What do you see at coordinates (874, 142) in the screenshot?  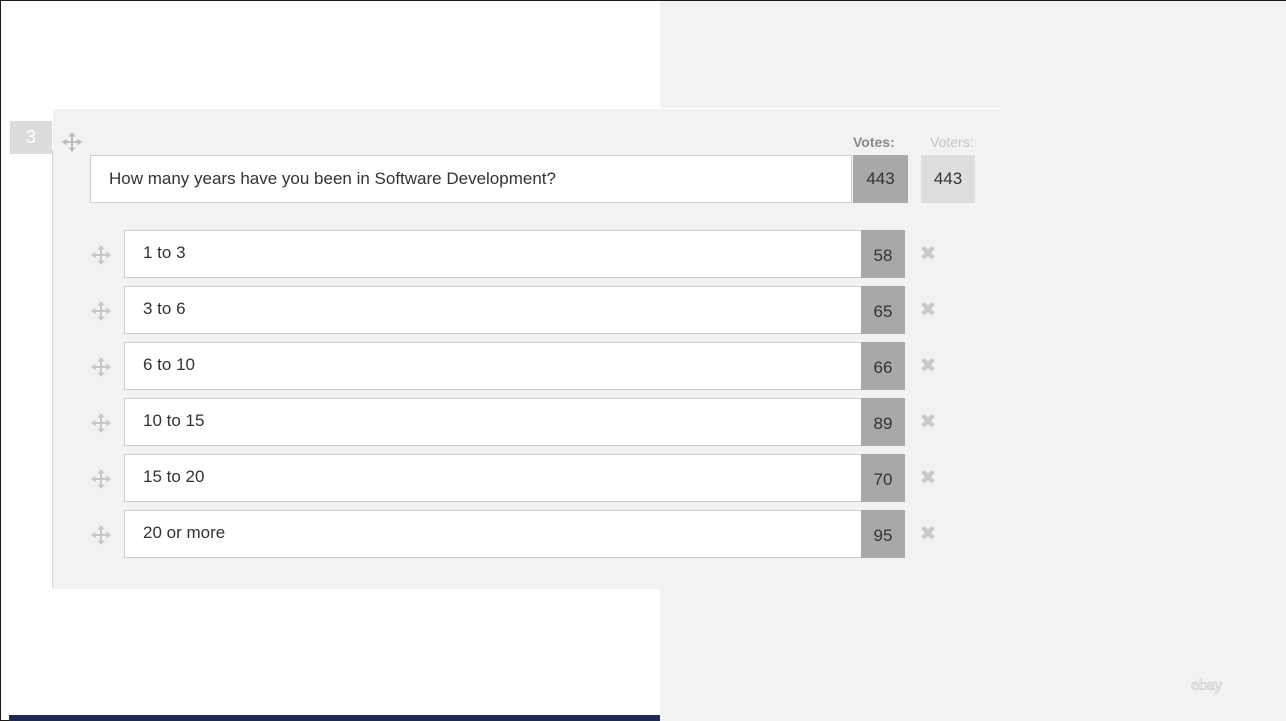 I see `votes-column-header: Votes:` at bounding box center [874, 142].